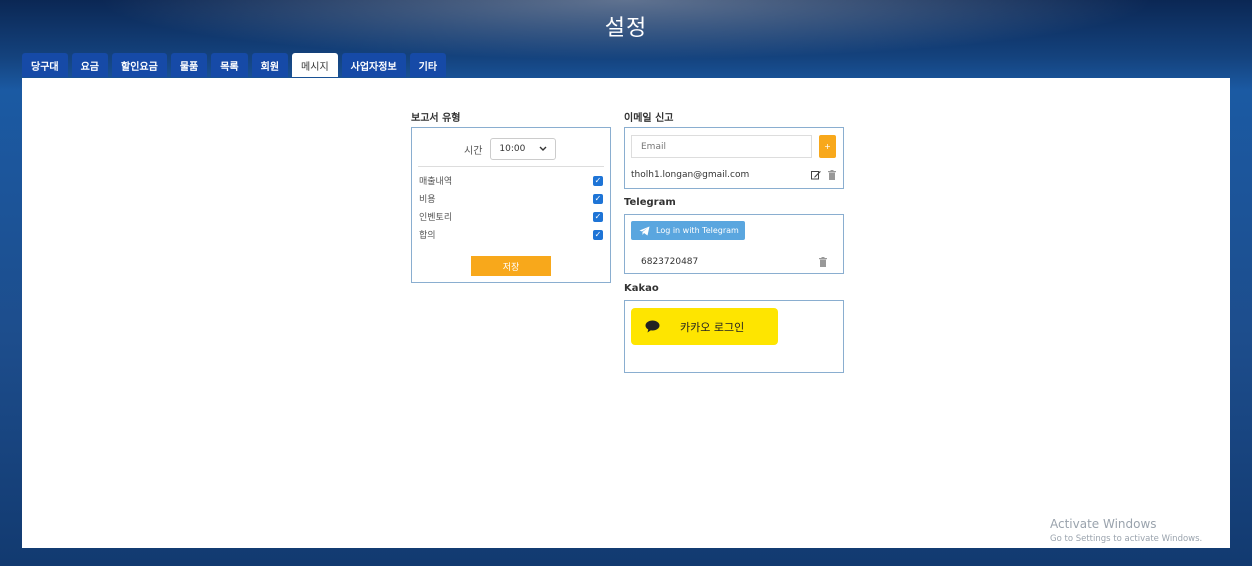  I want to click on edit-icon, so click(816, 175).